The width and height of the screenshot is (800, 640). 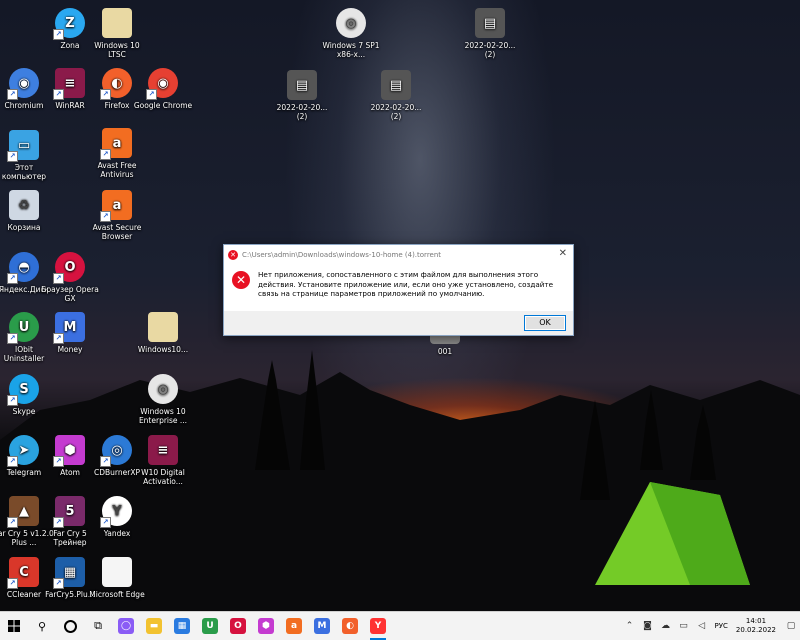 What do you see at coordinates (666, 626) in the screenshot?
I see `cloud-icon: ☁` at bounding box center [666, 626].